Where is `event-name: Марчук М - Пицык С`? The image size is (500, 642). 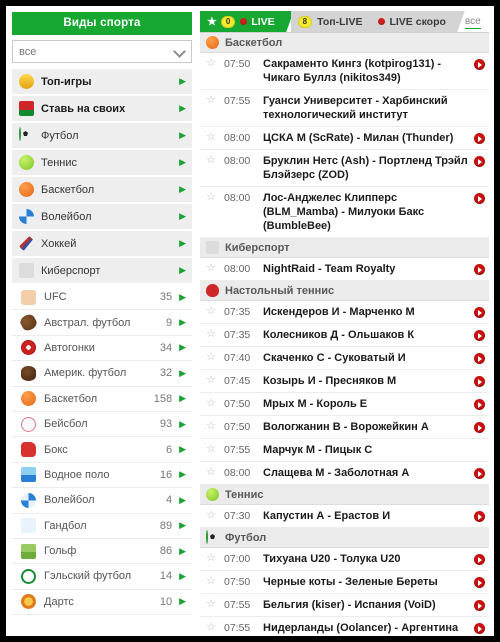 event-name: Марчук М - Пицык С is located at coordinates (368, 450).